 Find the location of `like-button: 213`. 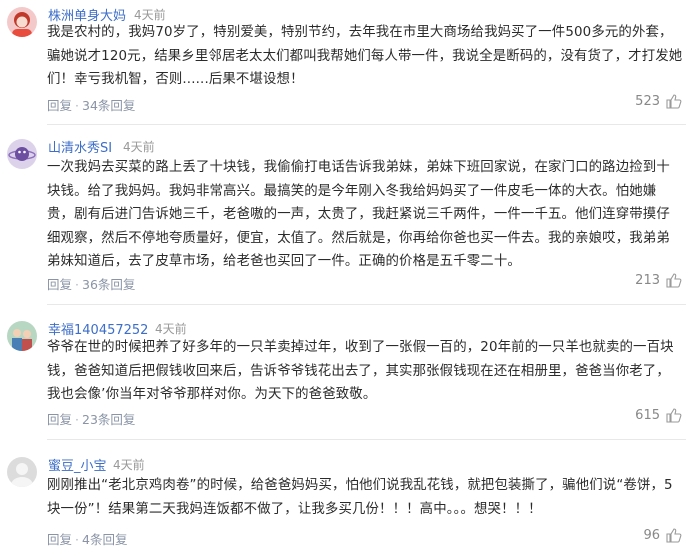

like-button: 213 is located at coordinates (658, 280).